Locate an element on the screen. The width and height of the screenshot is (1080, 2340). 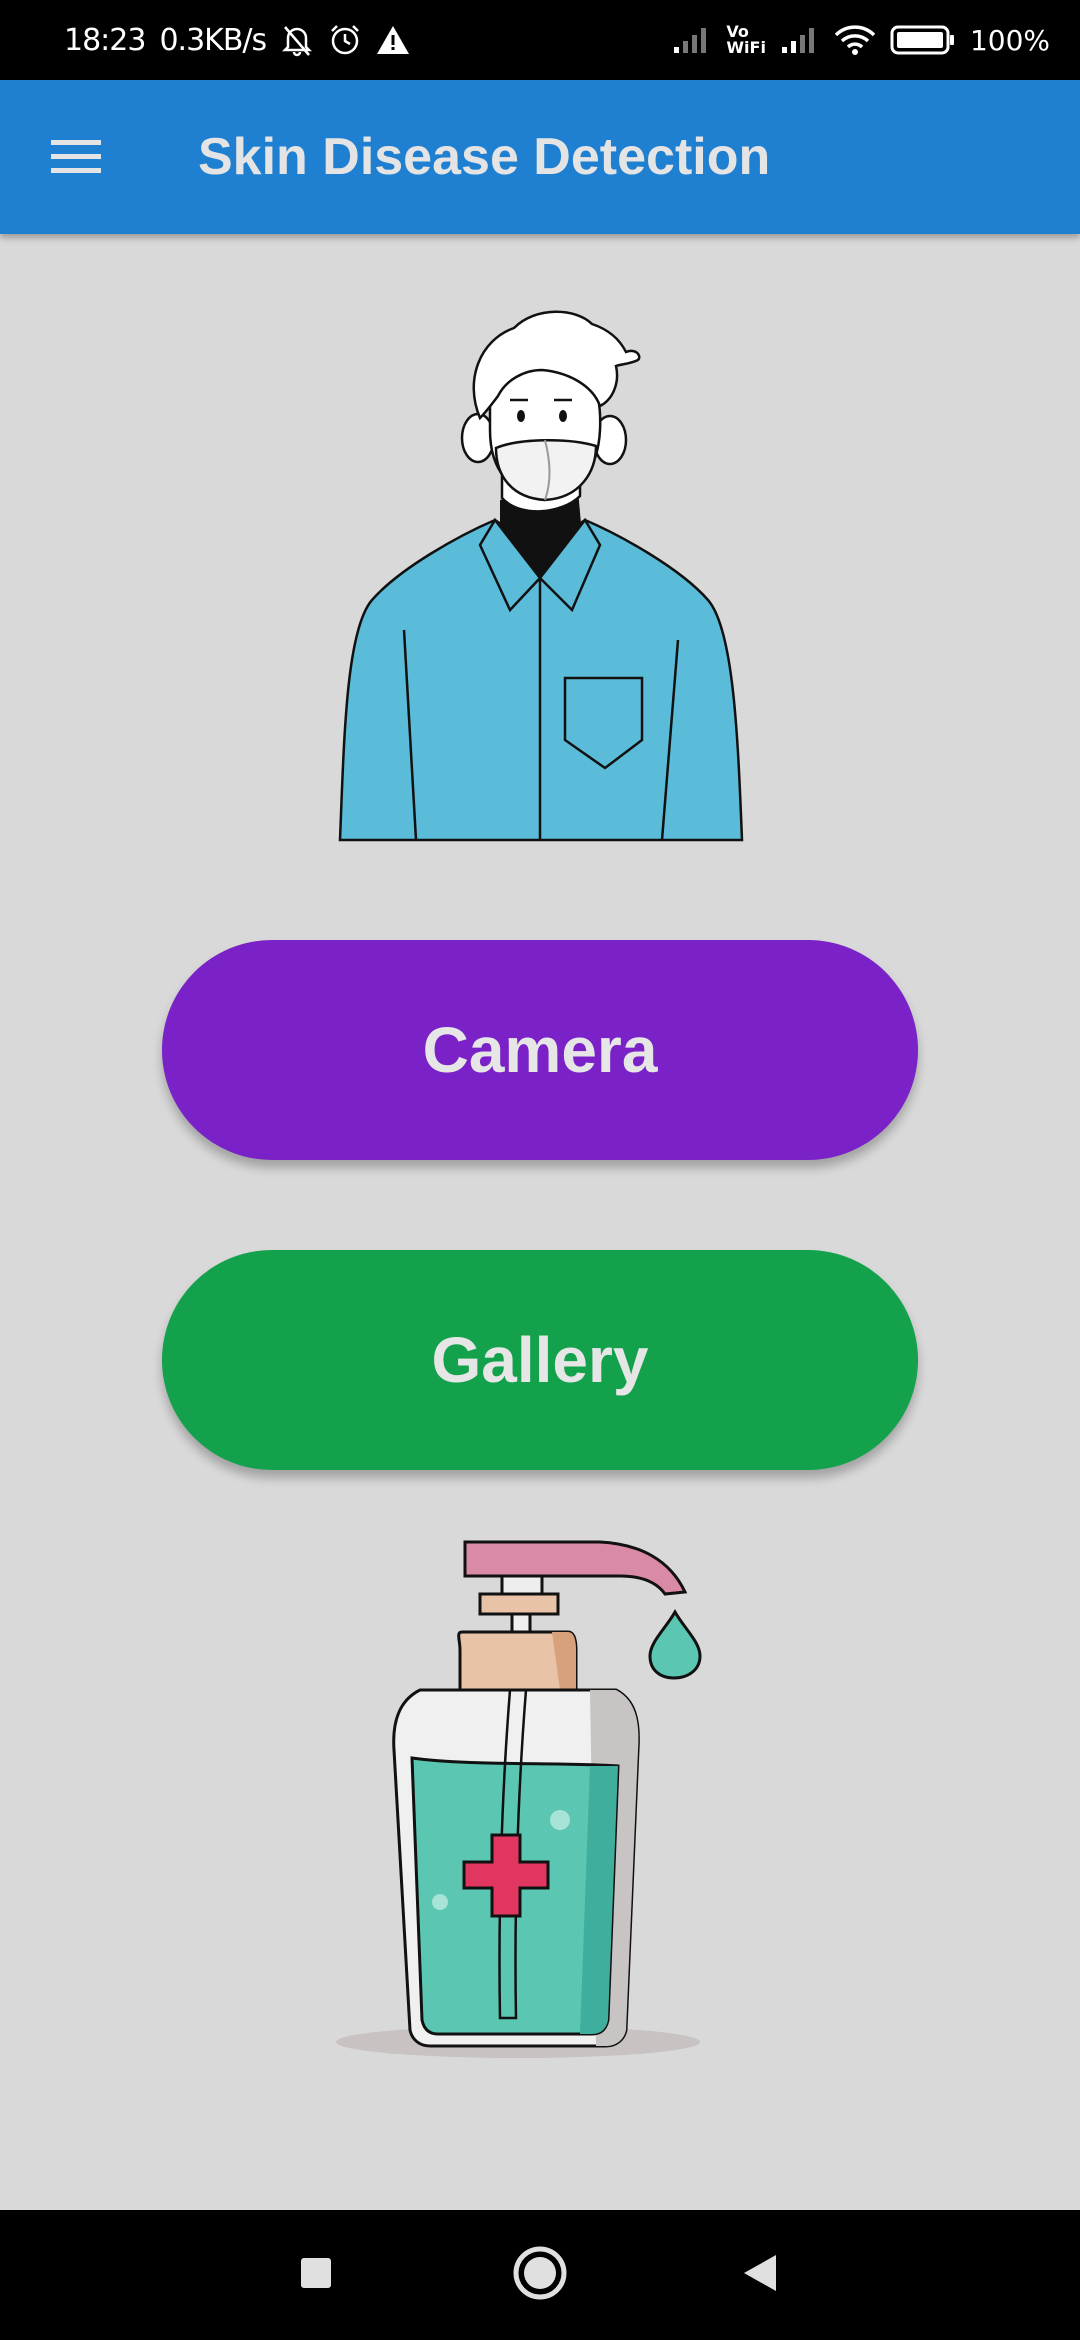
recents-button is located at coordinates (316, 2275).